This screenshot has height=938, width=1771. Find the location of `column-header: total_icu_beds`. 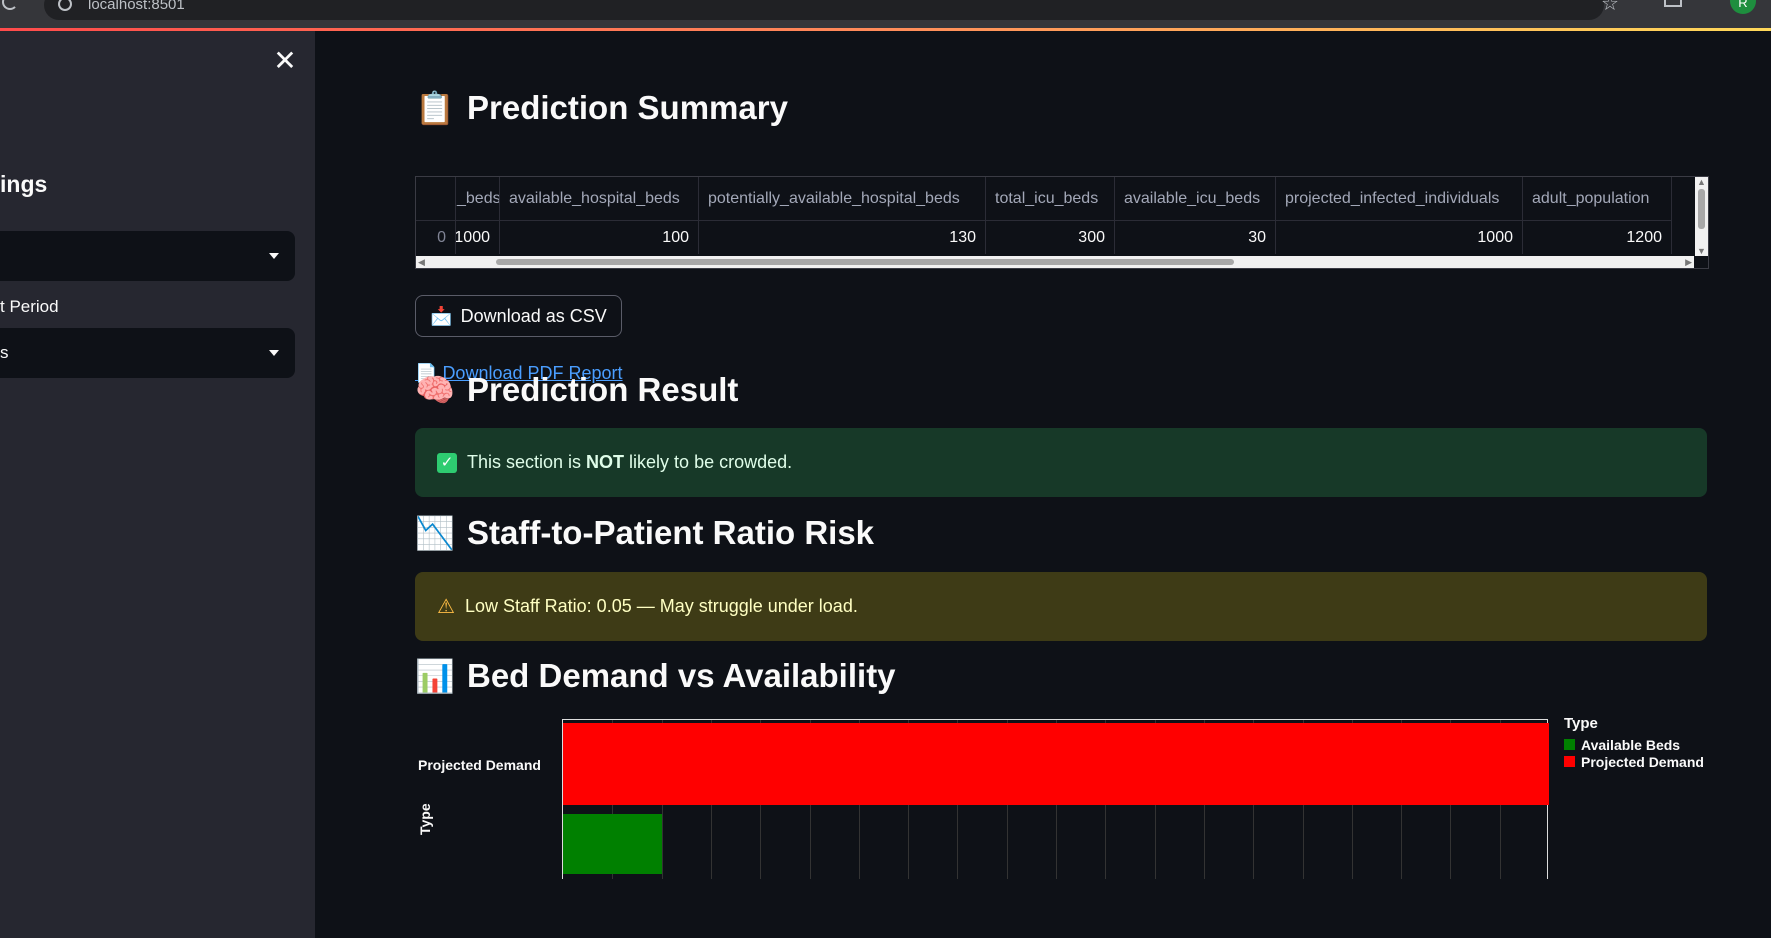

column-header: total_icu_beds is located at coordinates (1050, 199).